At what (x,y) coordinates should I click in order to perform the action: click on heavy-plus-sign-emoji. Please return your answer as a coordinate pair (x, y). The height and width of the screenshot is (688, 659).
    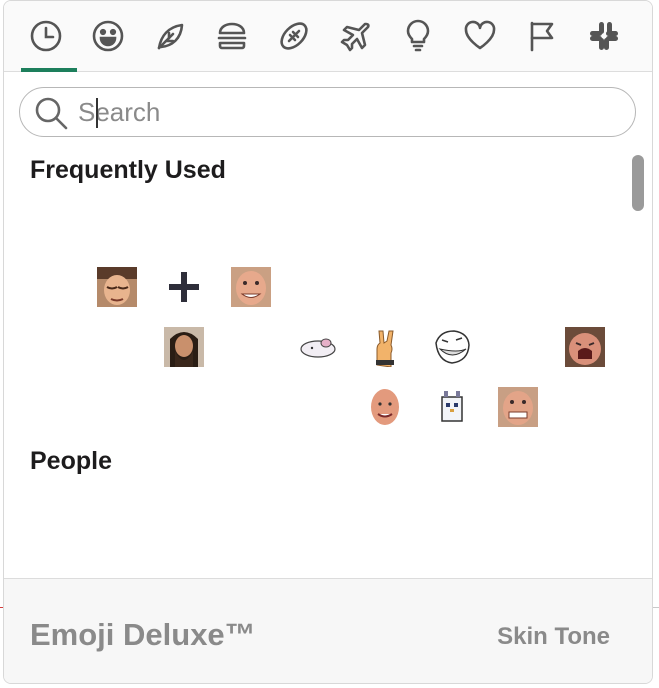
    Looking at the image, I should click on (184, 287).